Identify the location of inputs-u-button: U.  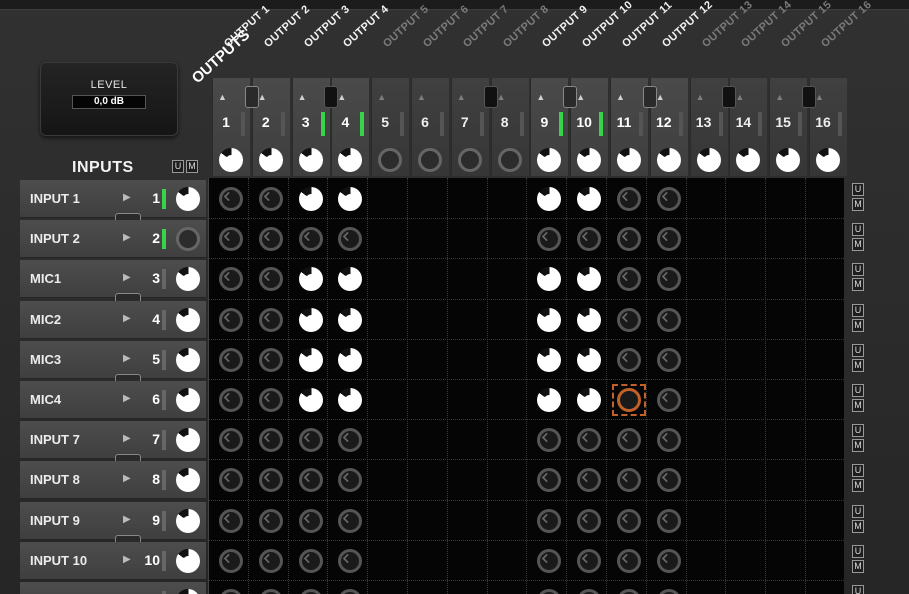
(178, 166).